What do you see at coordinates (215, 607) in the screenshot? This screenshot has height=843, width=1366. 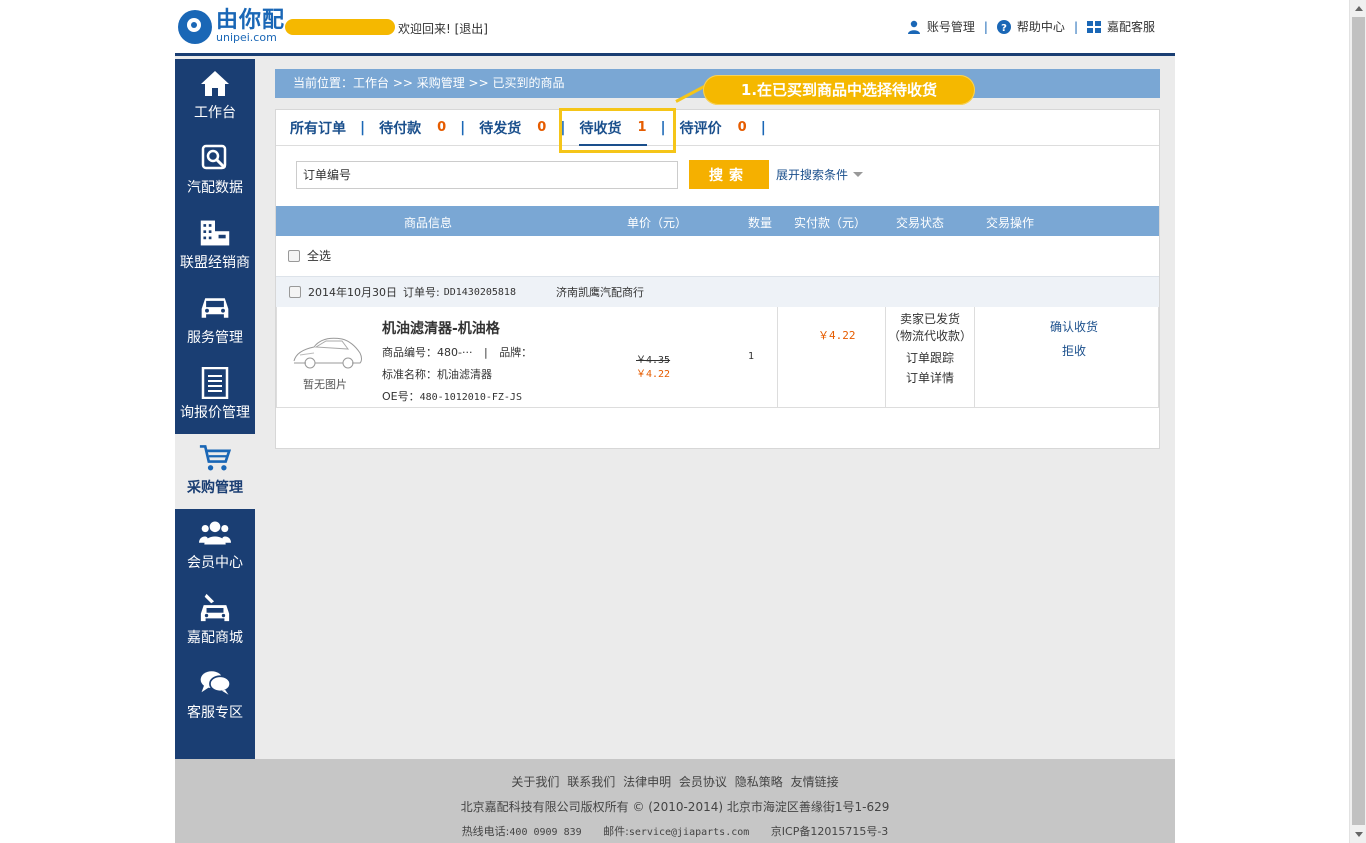 I see `car-shop-icon` at bounding box center [215, 607].